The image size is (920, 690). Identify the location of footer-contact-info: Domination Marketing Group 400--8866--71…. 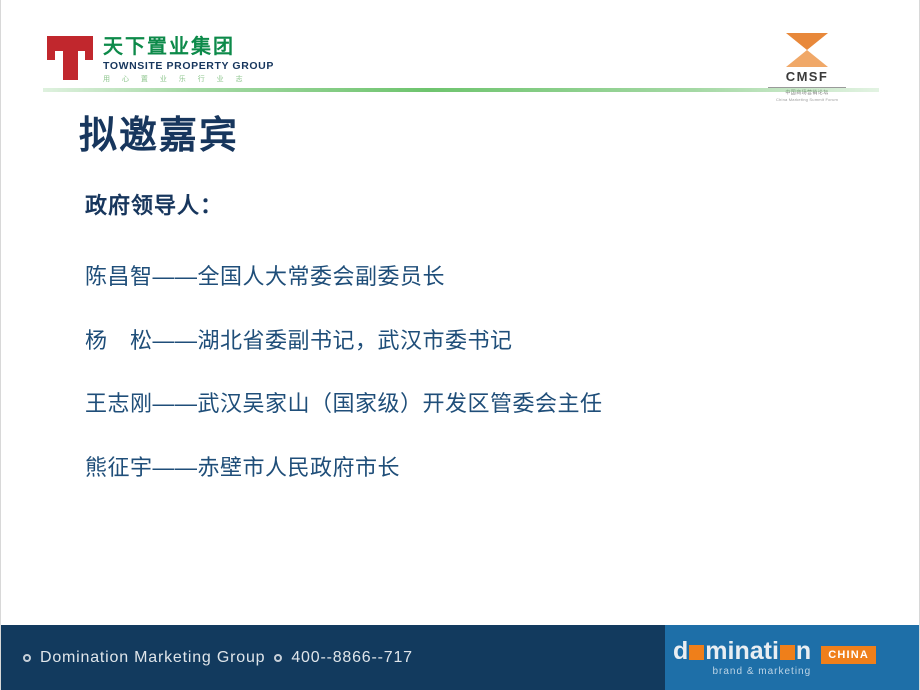
(218, 657).